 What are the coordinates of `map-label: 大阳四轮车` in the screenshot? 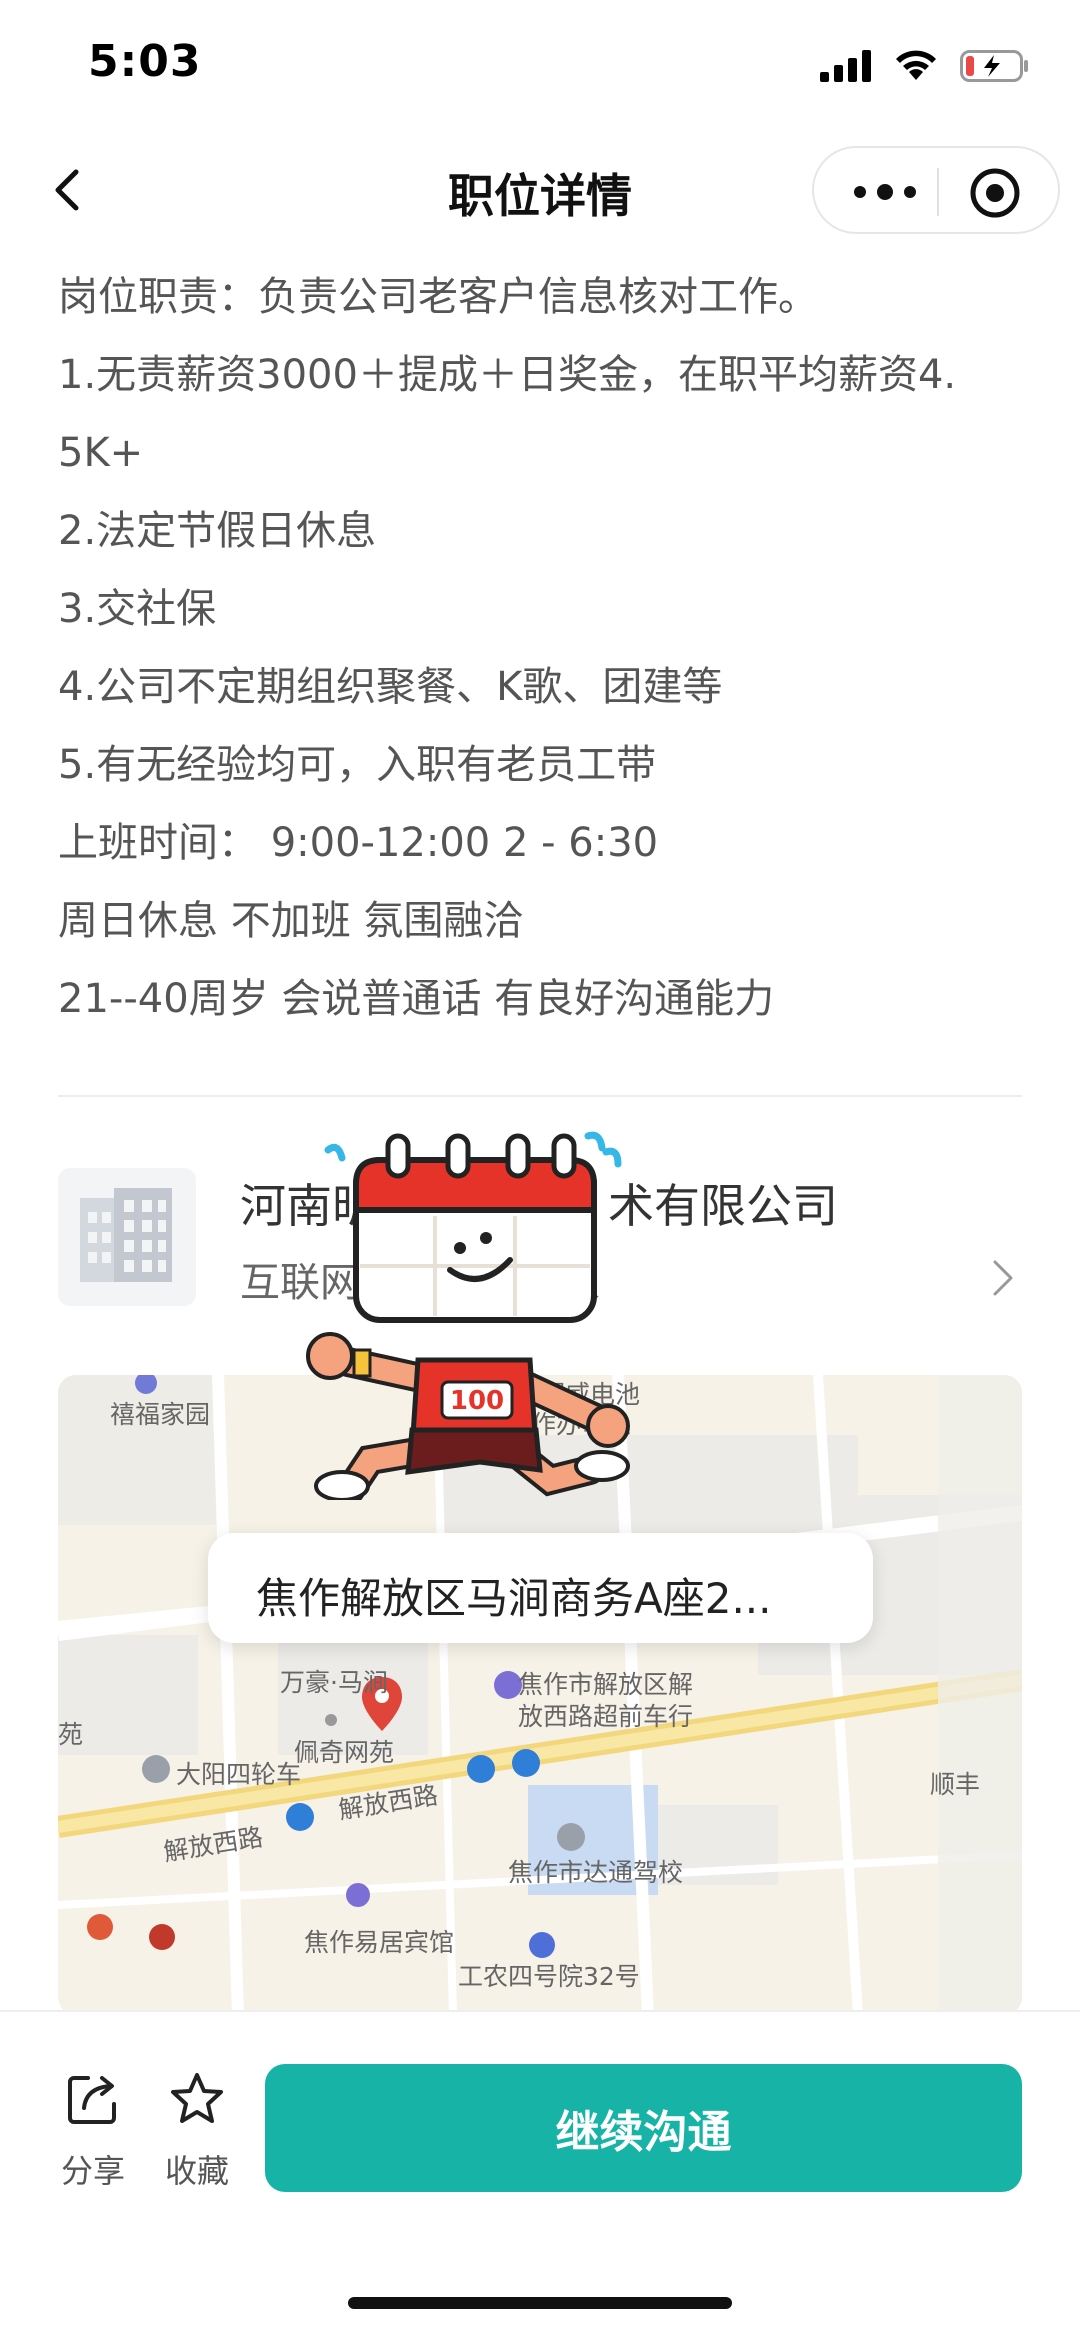 It's located at (239, 1774).